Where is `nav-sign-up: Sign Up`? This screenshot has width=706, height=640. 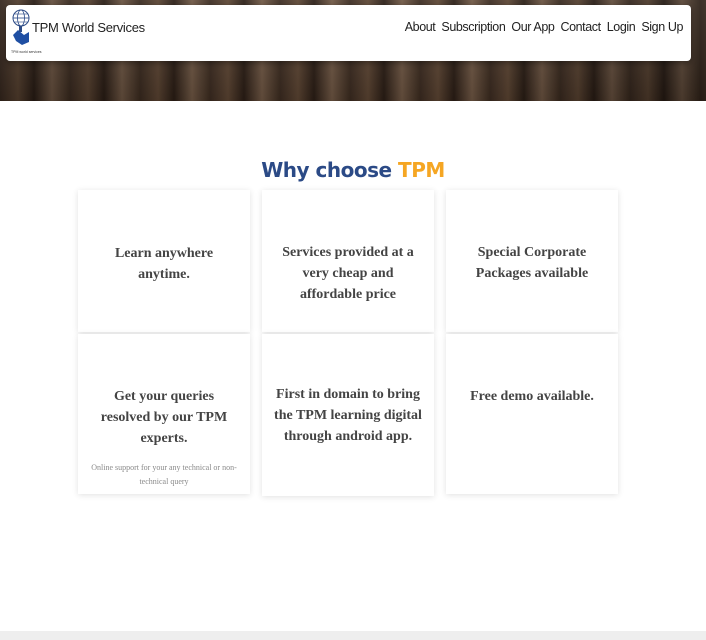 nav-sign-up: Sign Up is located at coordinates (662, 27).